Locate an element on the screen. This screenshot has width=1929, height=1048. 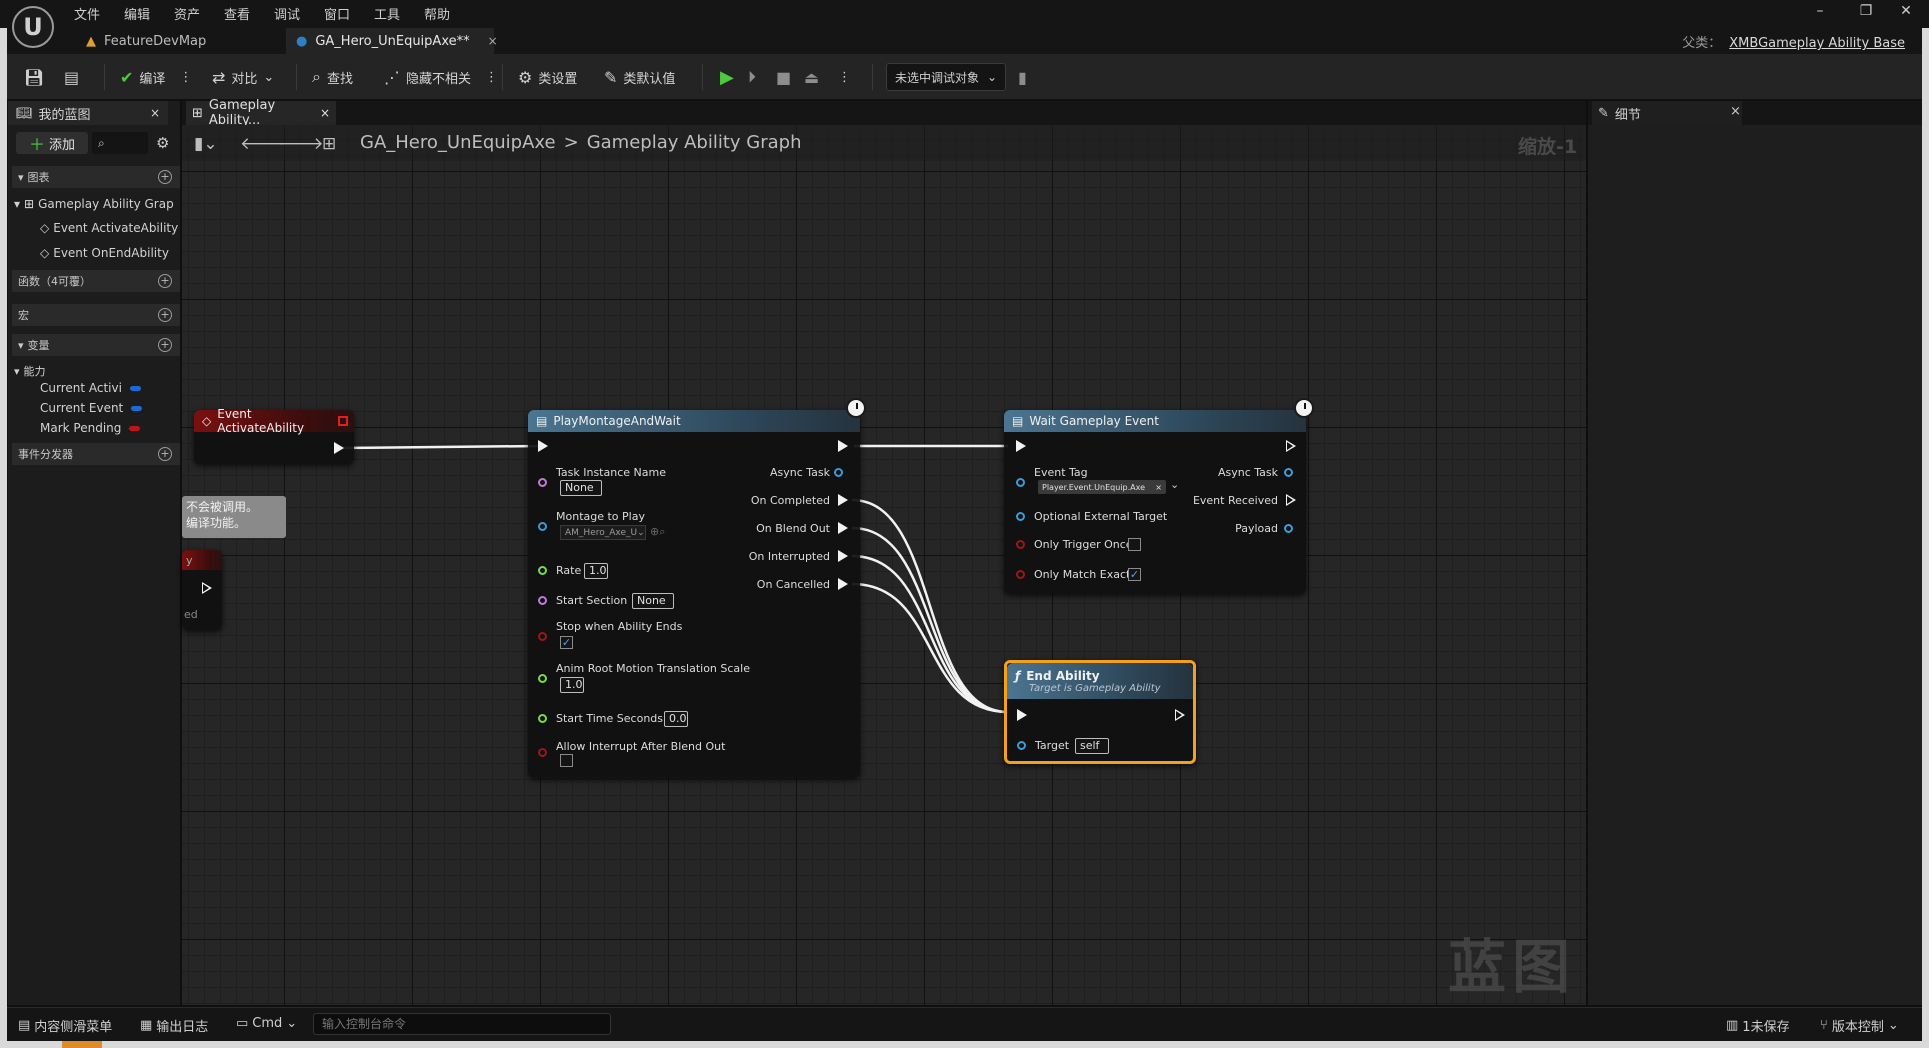
unsaved-button: ▥ 1未保存 is located at coordinates (1758, 1025).